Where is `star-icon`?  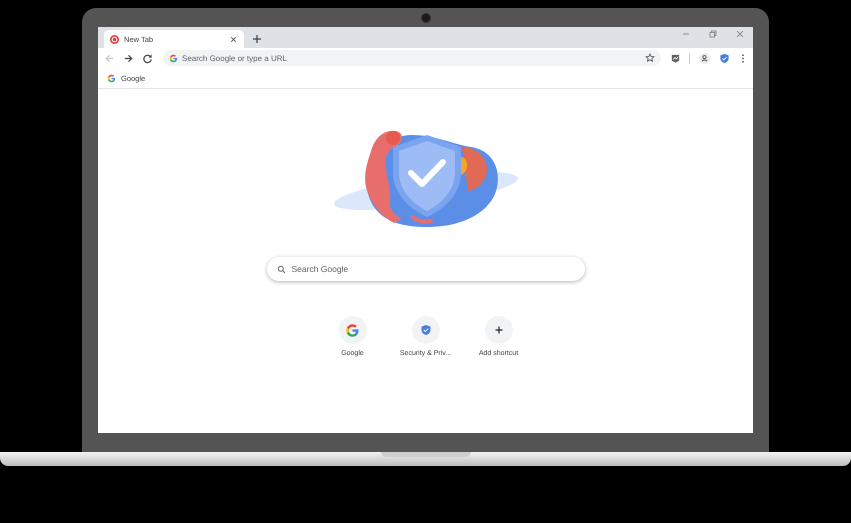 star-icon is located at coordinates (650, 58).